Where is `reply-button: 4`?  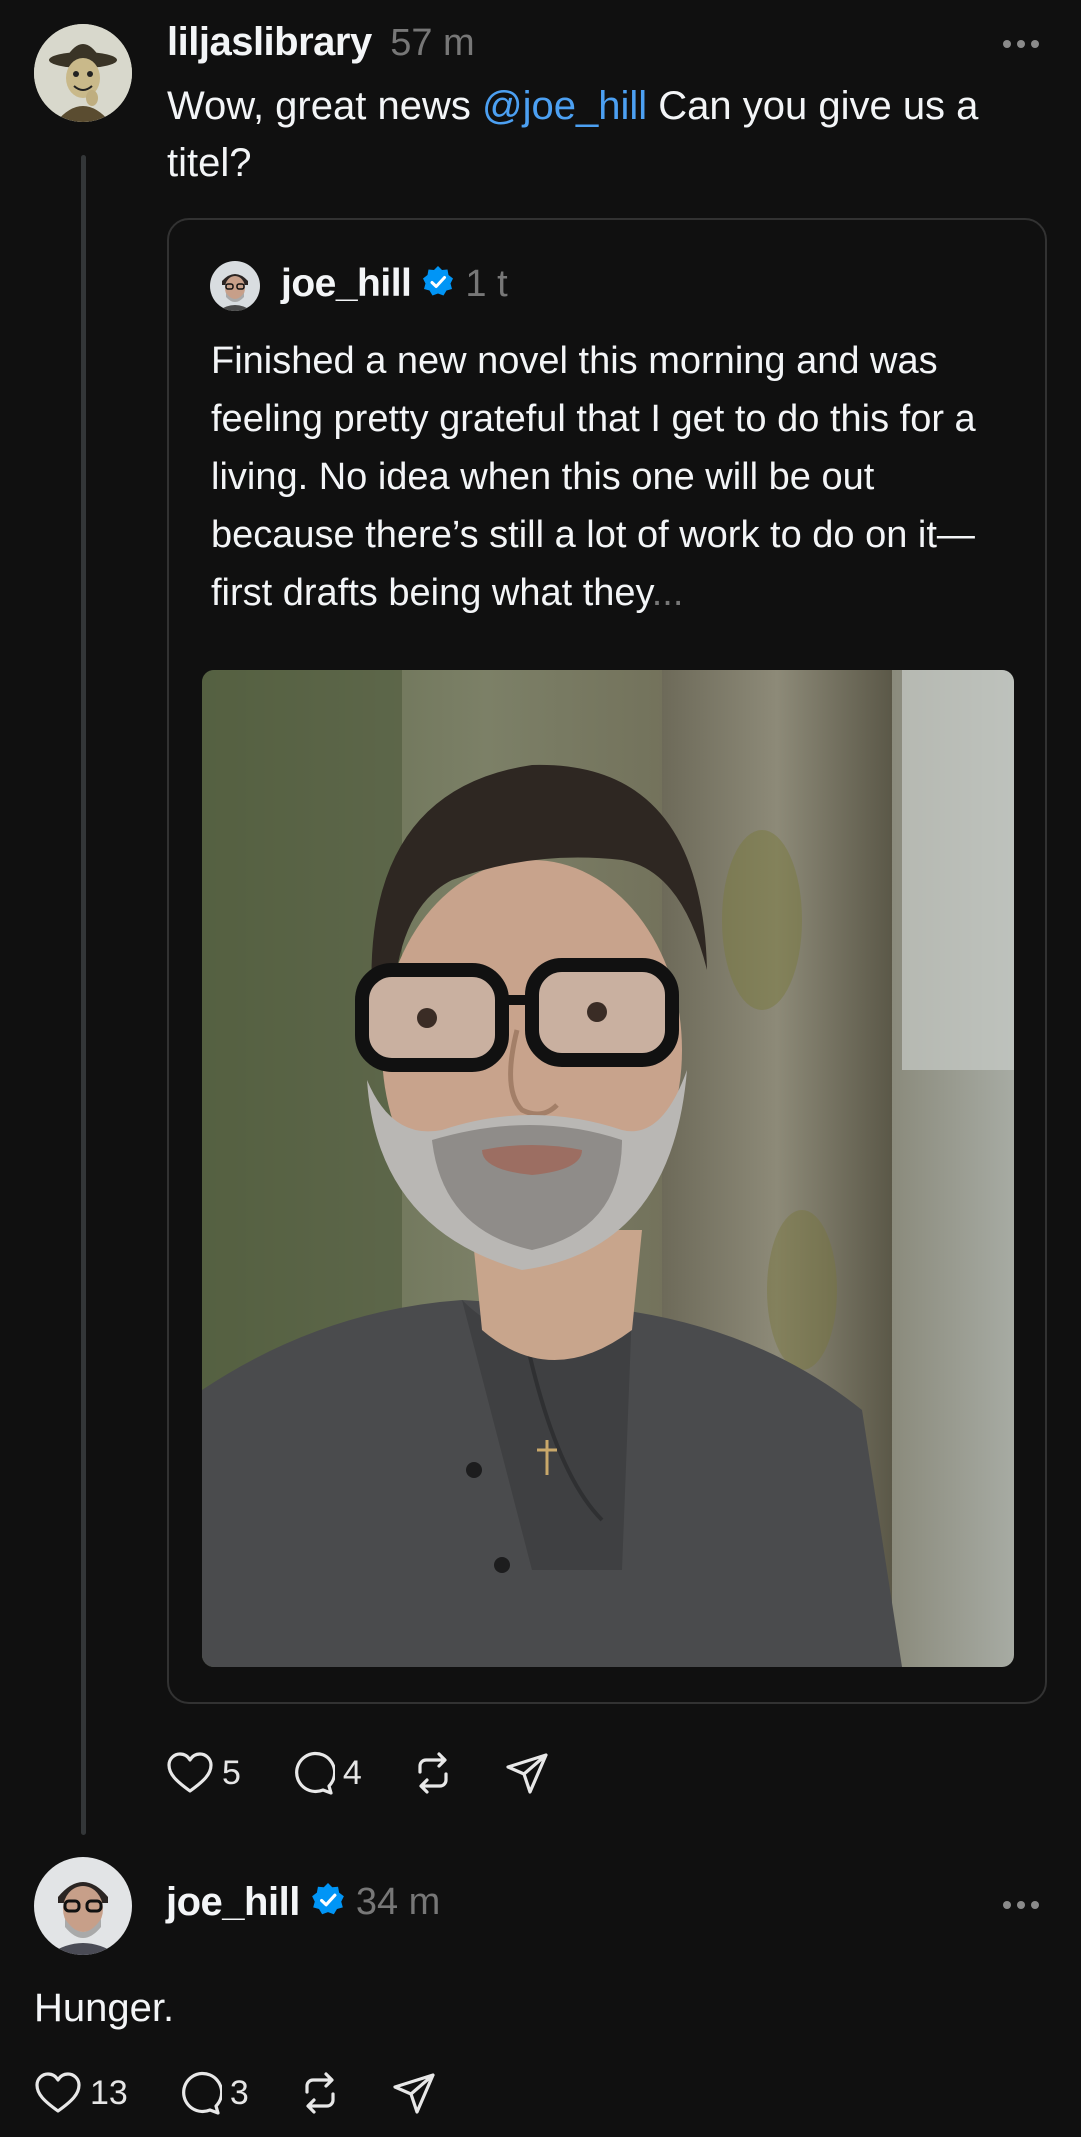
reply-button: 4 is located at coordinates (325, 1773).